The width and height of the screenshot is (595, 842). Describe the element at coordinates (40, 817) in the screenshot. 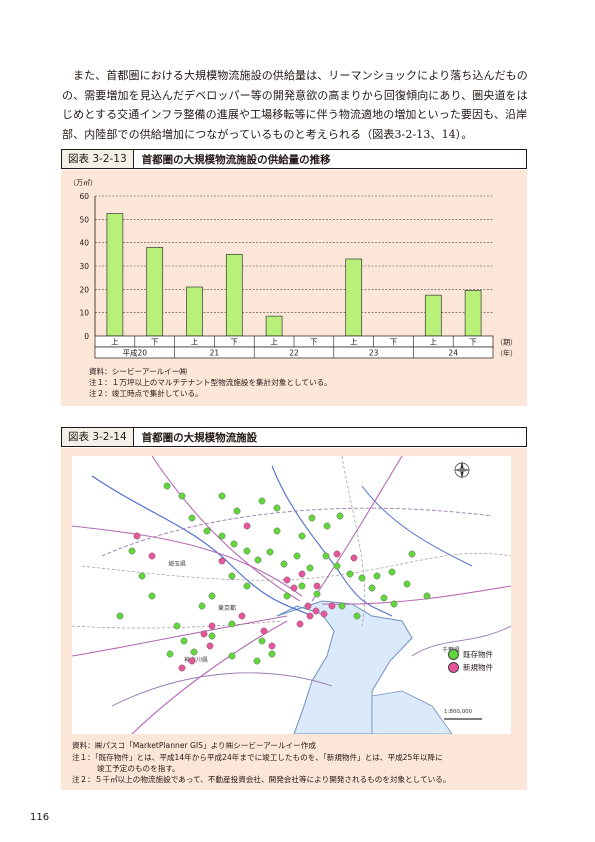

I see `page-number: 116` at that location.